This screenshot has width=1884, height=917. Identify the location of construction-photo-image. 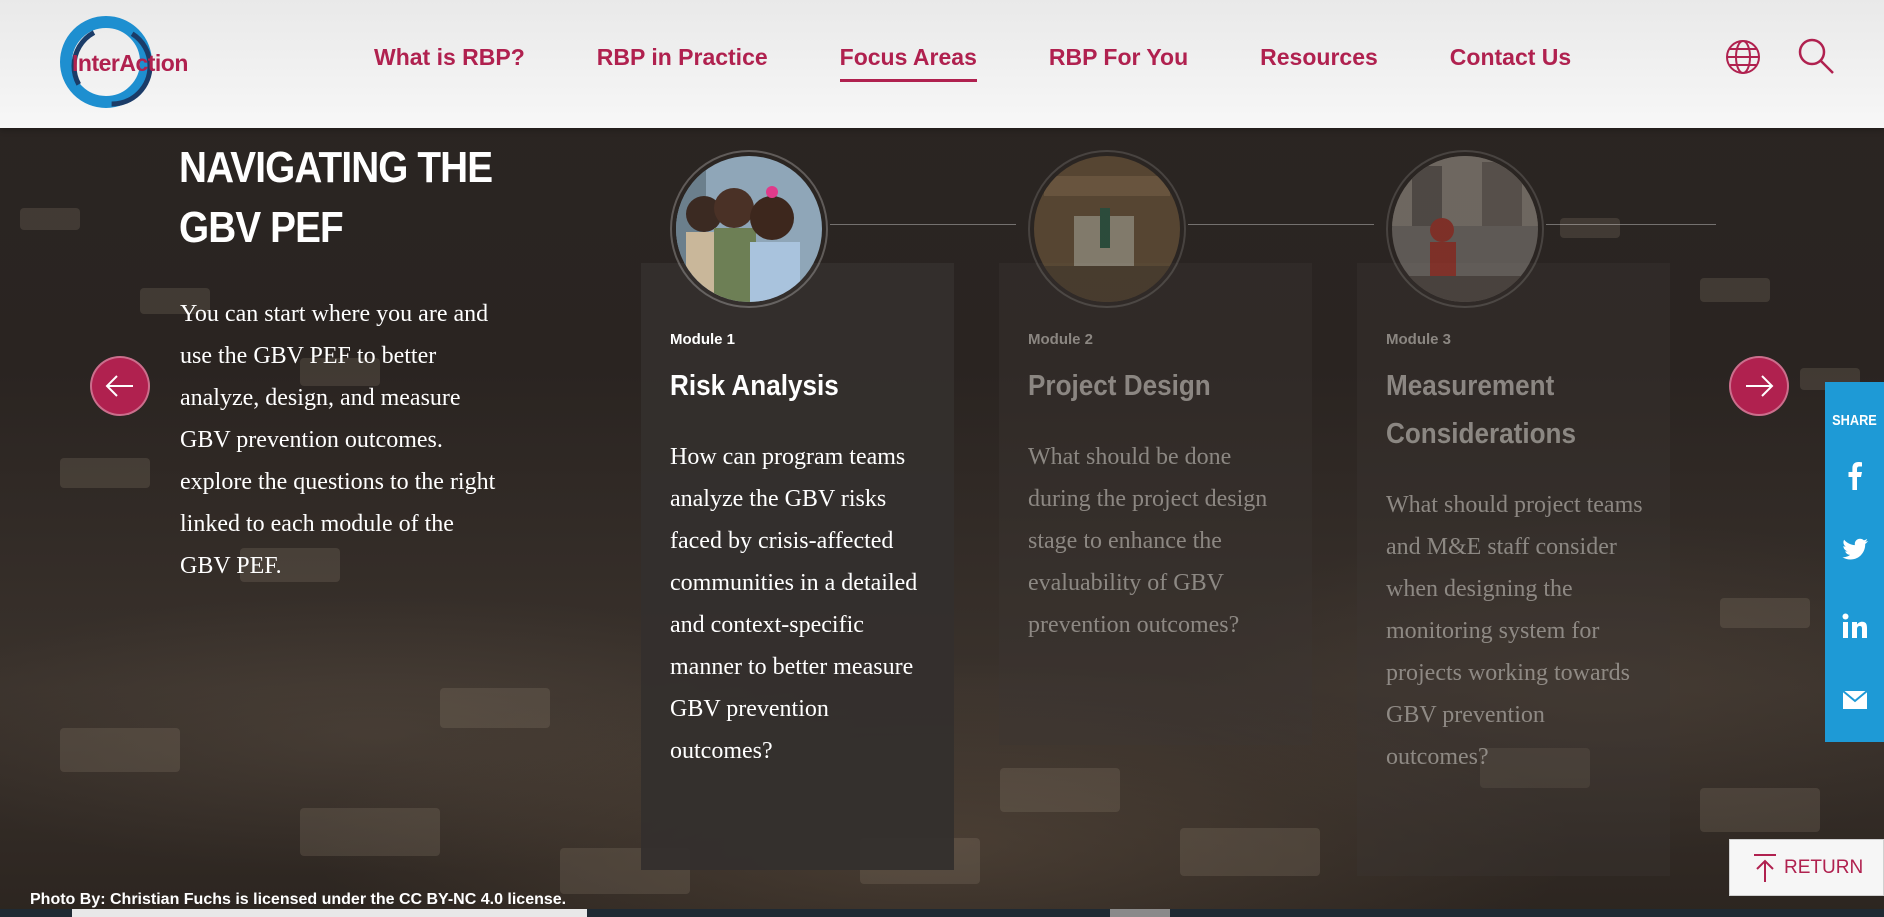
(1107, 229).